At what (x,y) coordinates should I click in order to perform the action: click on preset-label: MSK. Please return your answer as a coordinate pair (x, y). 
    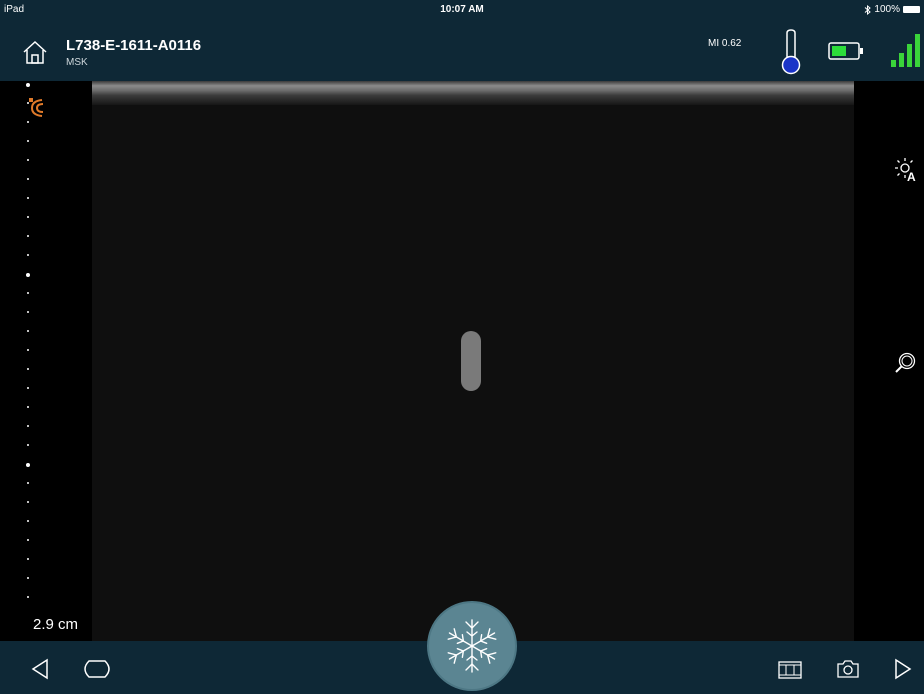
    Looking at the image, I should click on (77, 62).